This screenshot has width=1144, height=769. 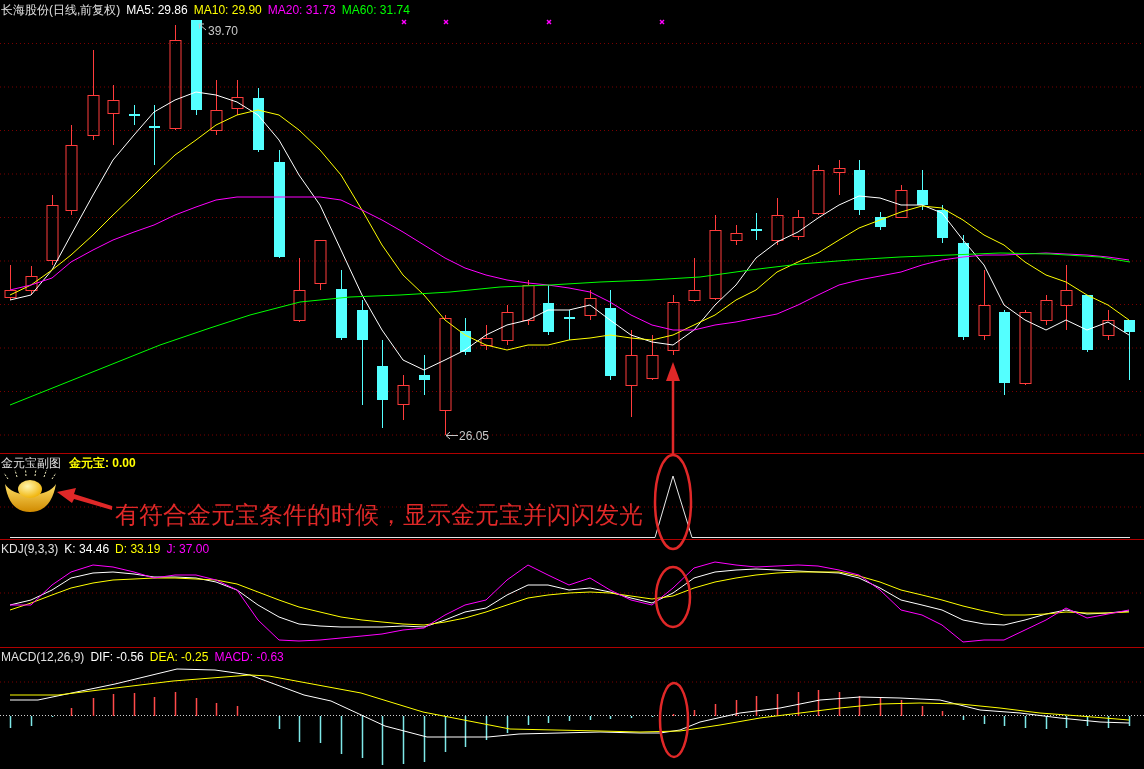 What do you see at coordinates (223, 31) in the screenshot?
I see `price-label: 39.70` at bounding box center [223, 31].